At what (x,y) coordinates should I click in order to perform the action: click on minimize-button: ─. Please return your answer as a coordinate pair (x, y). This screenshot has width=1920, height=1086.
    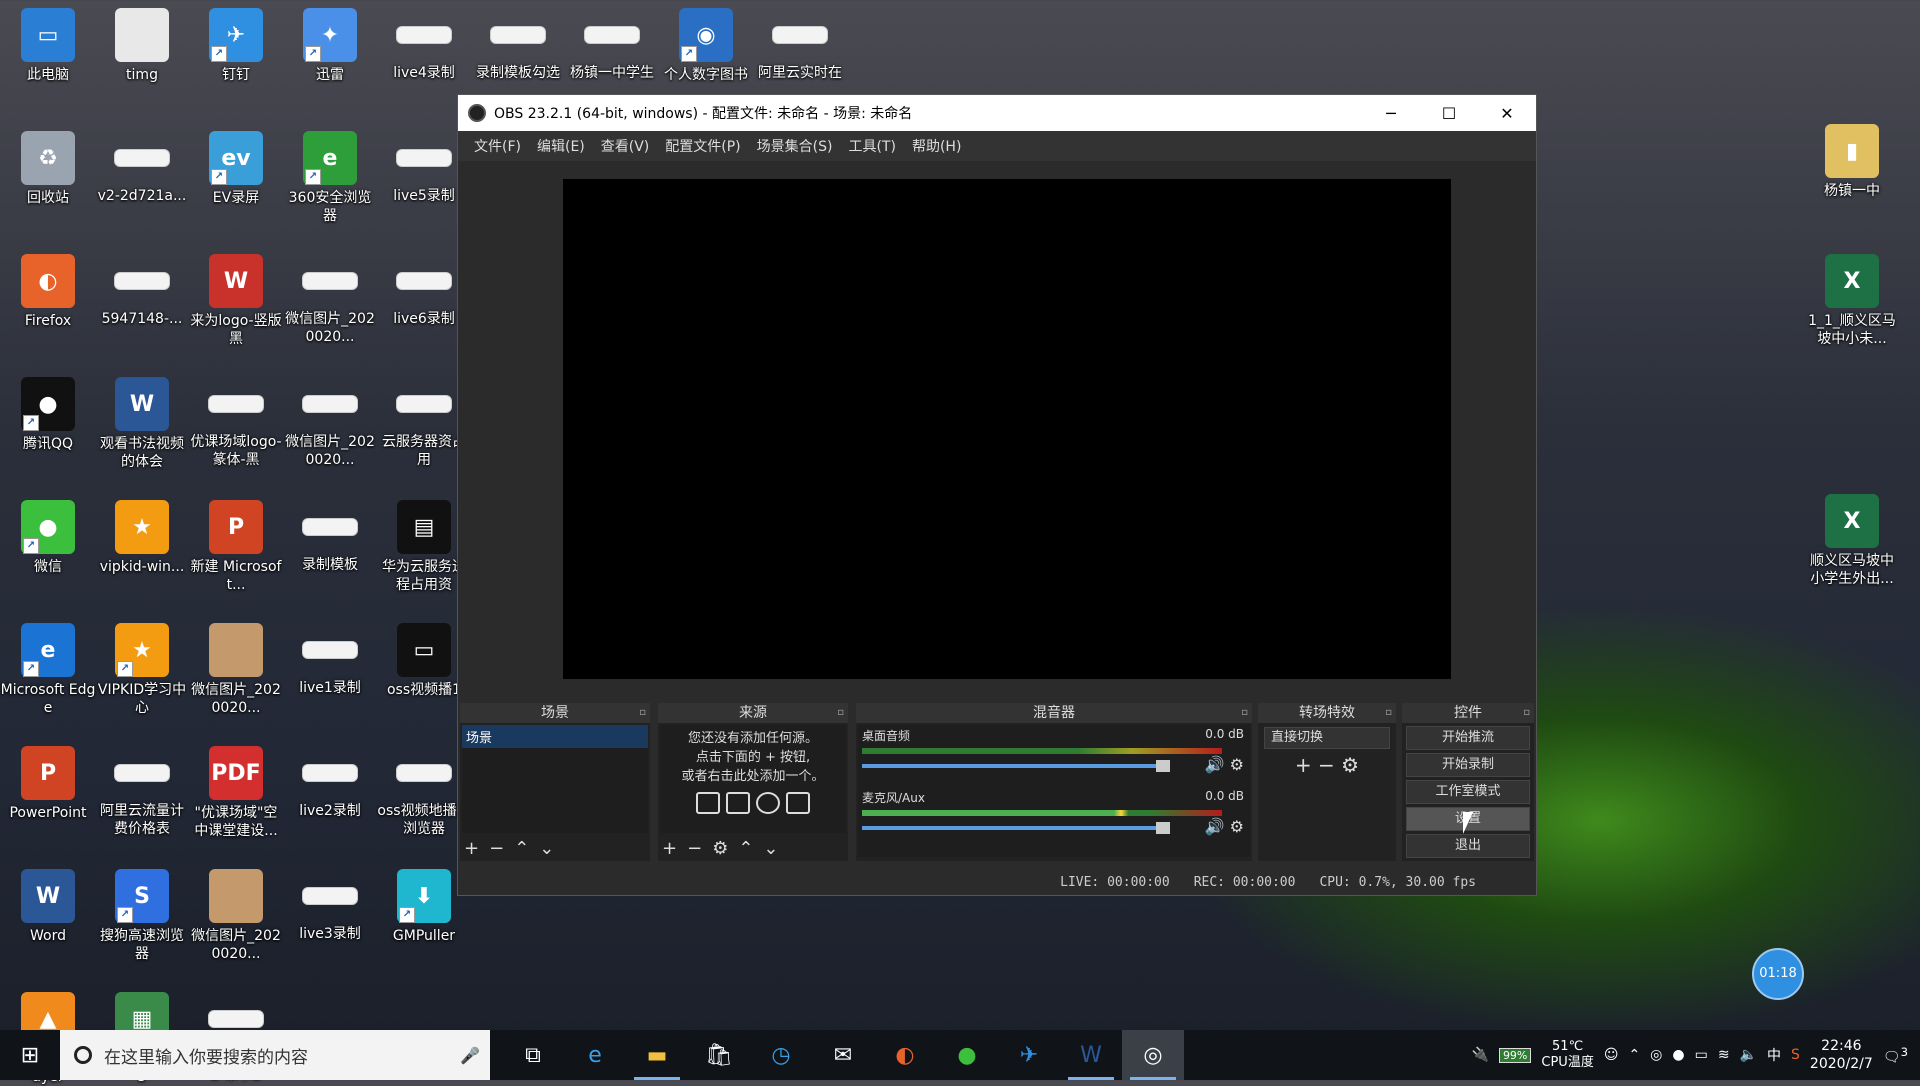
    Looking at the image, I should click on (1391, 113).